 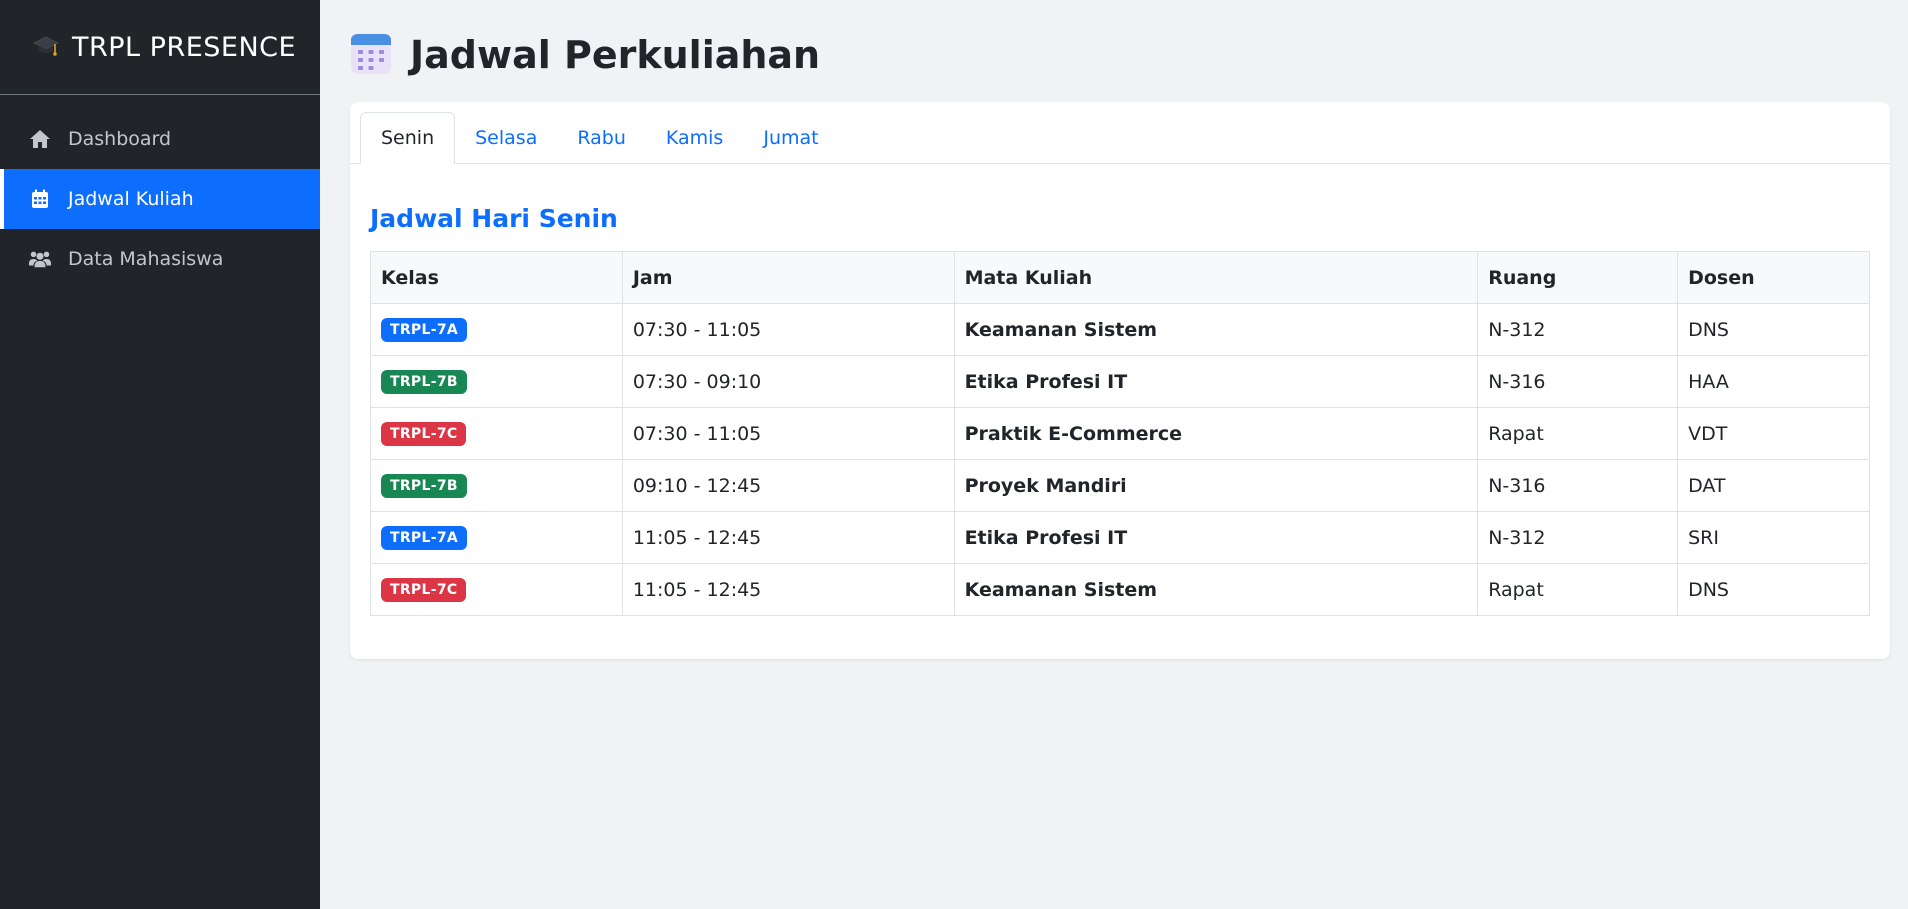 I want to click on graduation-cap-icon, so click(x=46, y=47).